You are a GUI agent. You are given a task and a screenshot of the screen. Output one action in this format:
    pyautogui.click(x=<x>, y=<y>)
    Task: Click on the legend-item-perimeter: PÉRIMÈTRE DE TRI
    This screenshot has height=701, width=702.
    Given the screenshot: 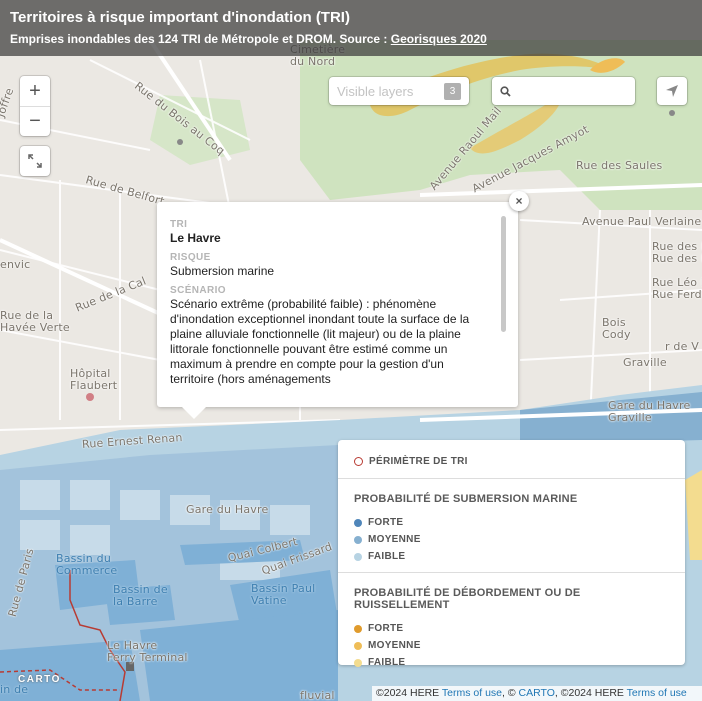 What is the action you would take?
    pyautogui.click(x=511, y=461)
    